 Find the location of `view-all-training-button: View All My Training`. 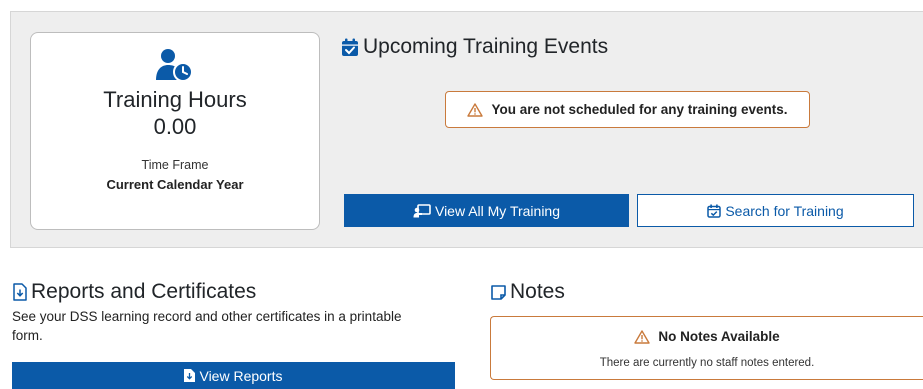

view-all-training-button: View All My Training is located at coordinates (486, 210).